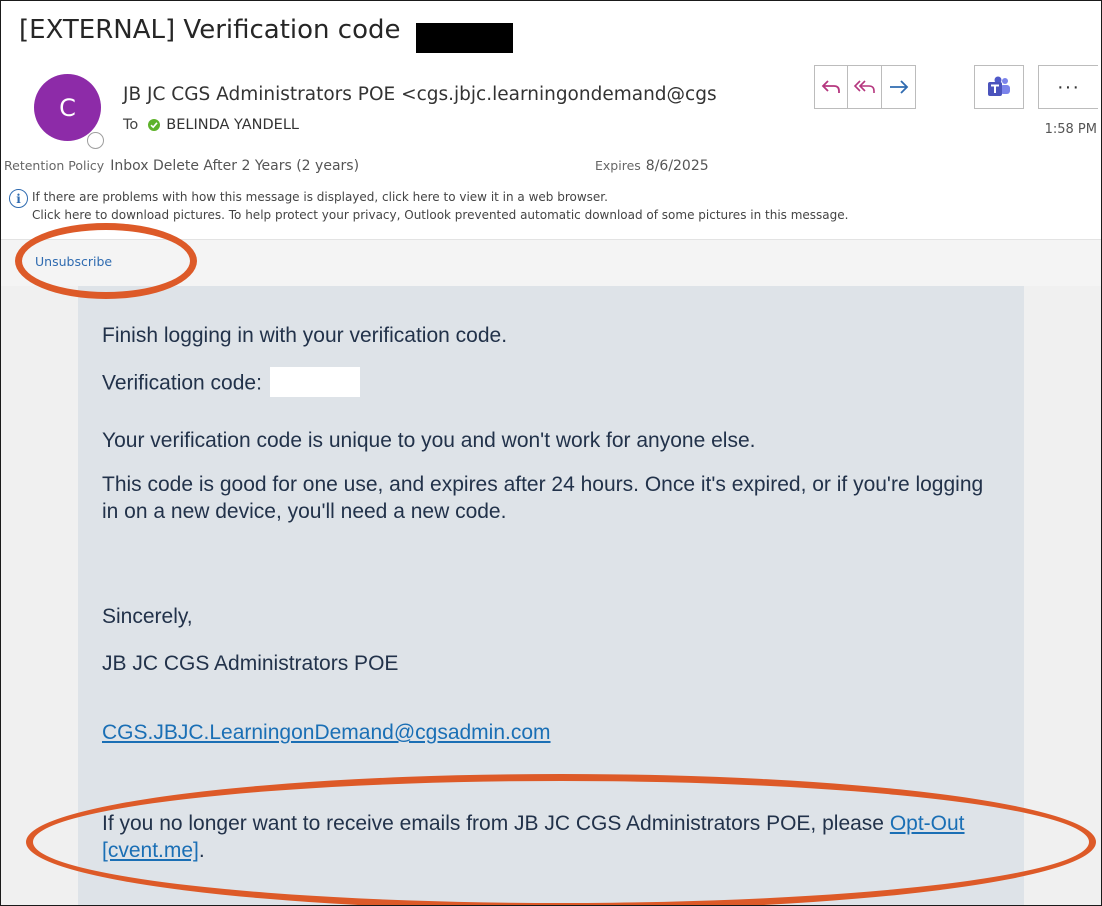 The image size is (1102, 906). I want to click on unsubscribe-bar, so click(551, 263).